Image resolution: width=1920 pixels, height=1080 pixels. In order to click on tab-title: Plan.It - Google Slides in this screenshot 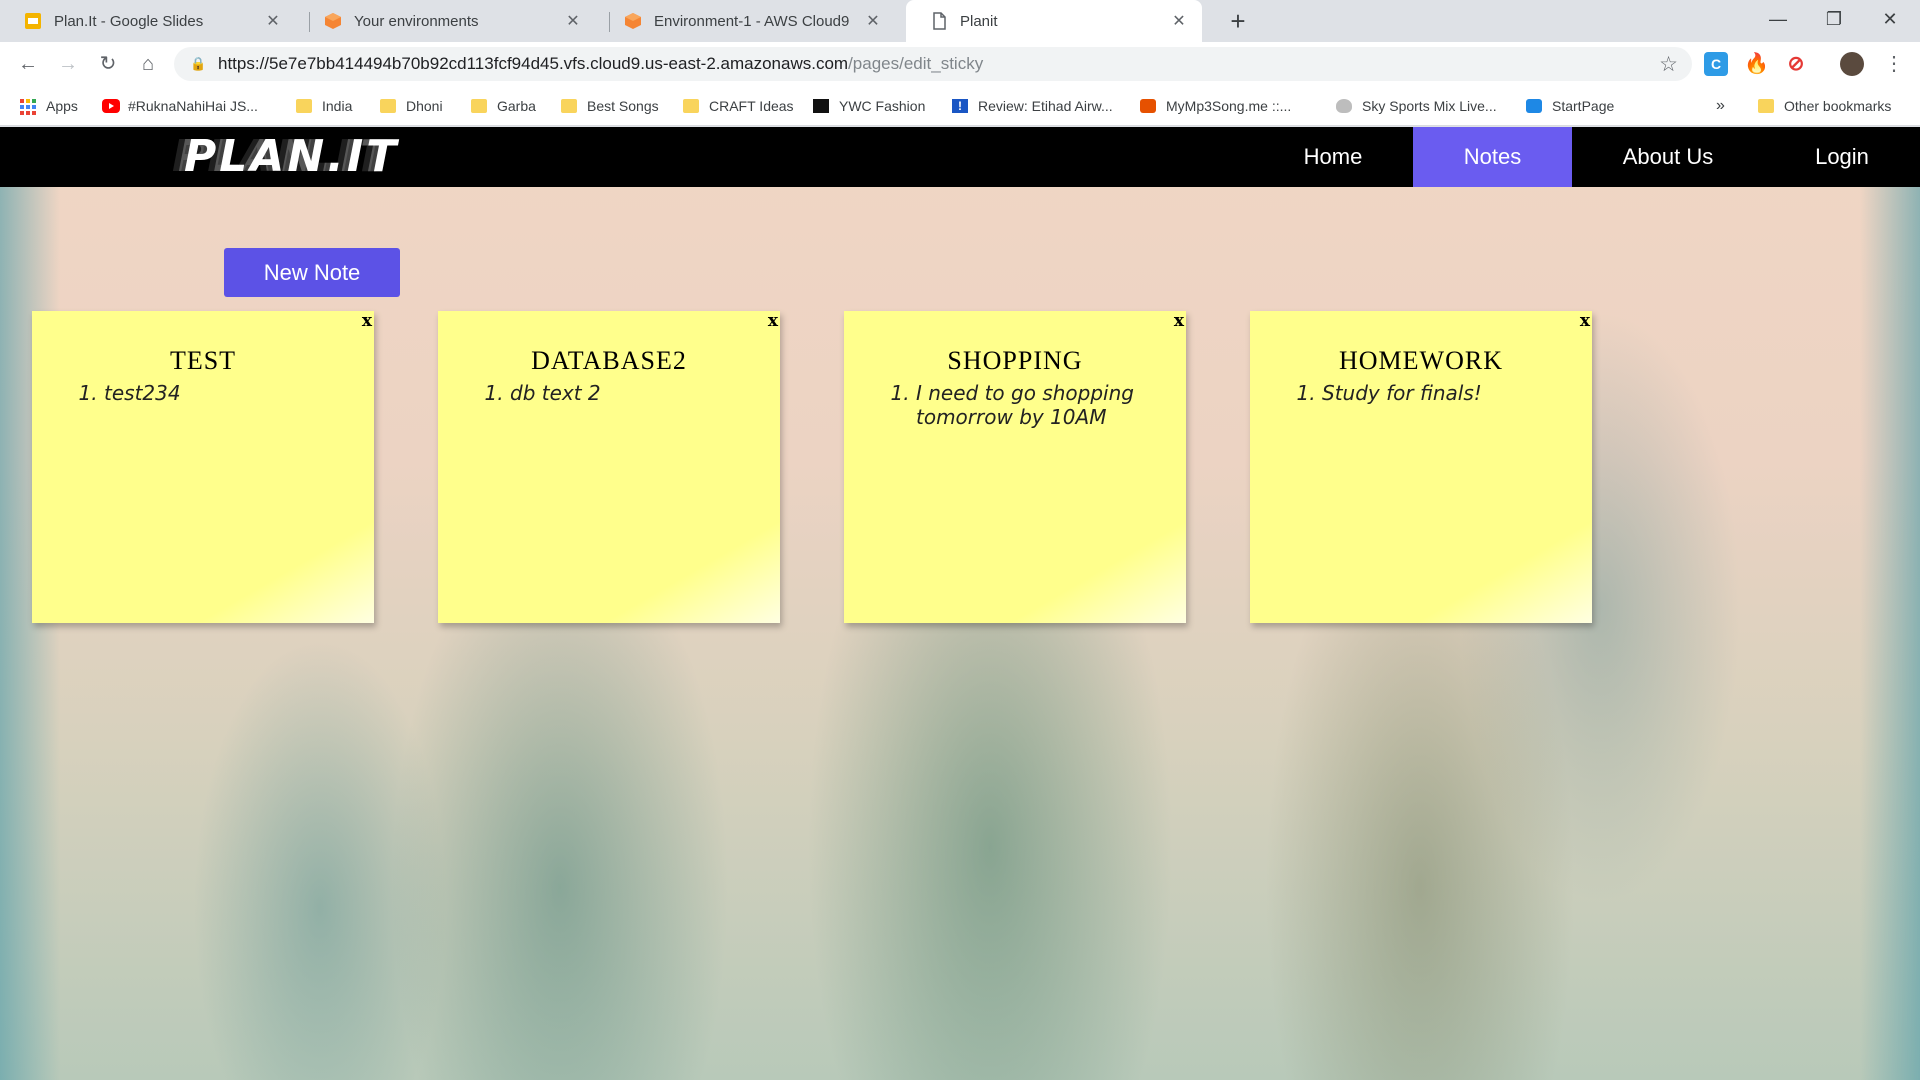, I will do `click(129, 21)`.